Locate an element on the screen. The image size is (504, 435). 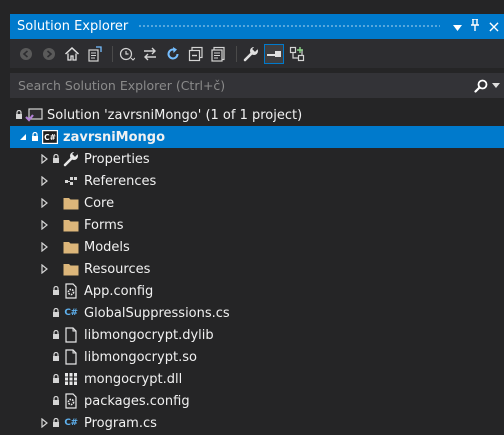
tree-item-label: References is located at coordinates (120, 181).